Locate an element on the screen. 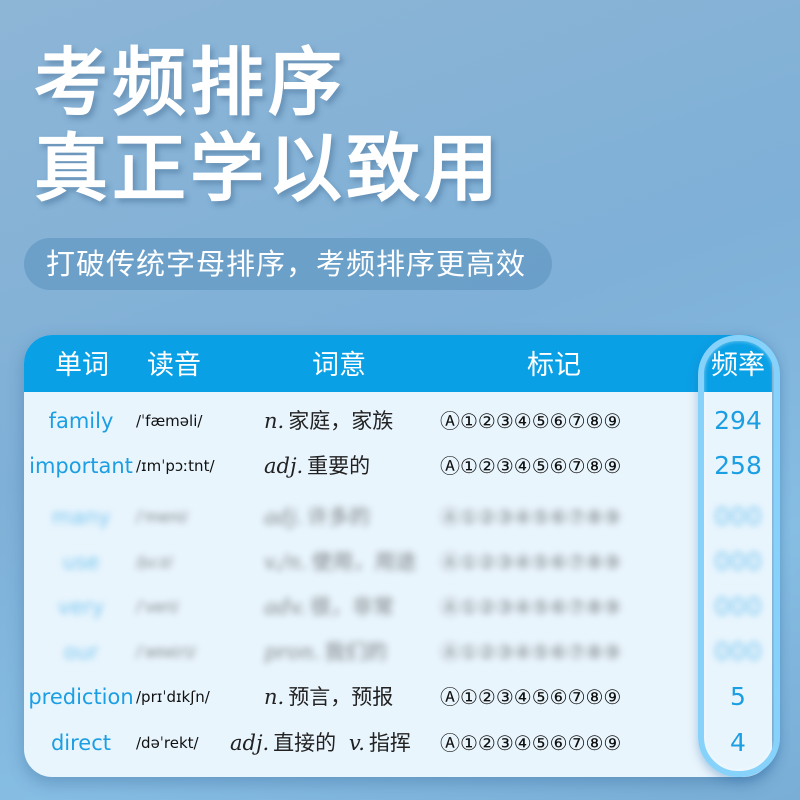  headline-line-1: 考频排序 is located at coordinates (190, 83).